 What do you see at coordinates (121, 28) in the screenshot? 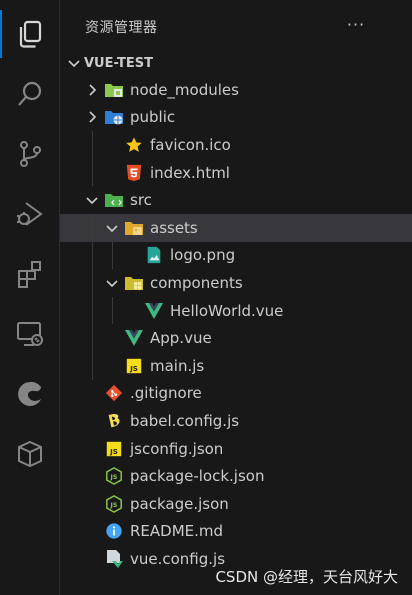
I see `sidebar-title: 资源管理器` at bounding box center [121, 28].